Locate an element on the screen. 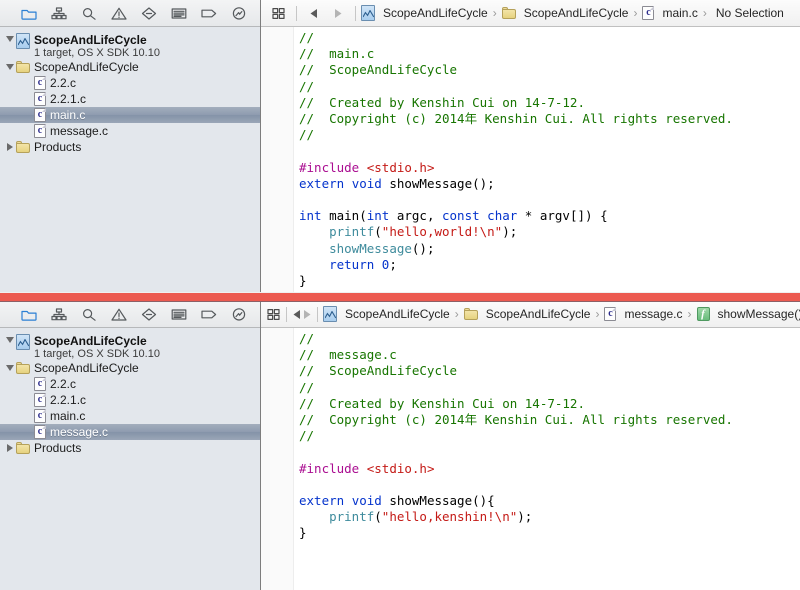 This screenshot has width=800, height=590. code-token: <stdio.h> is located at coordinates (400, 167).